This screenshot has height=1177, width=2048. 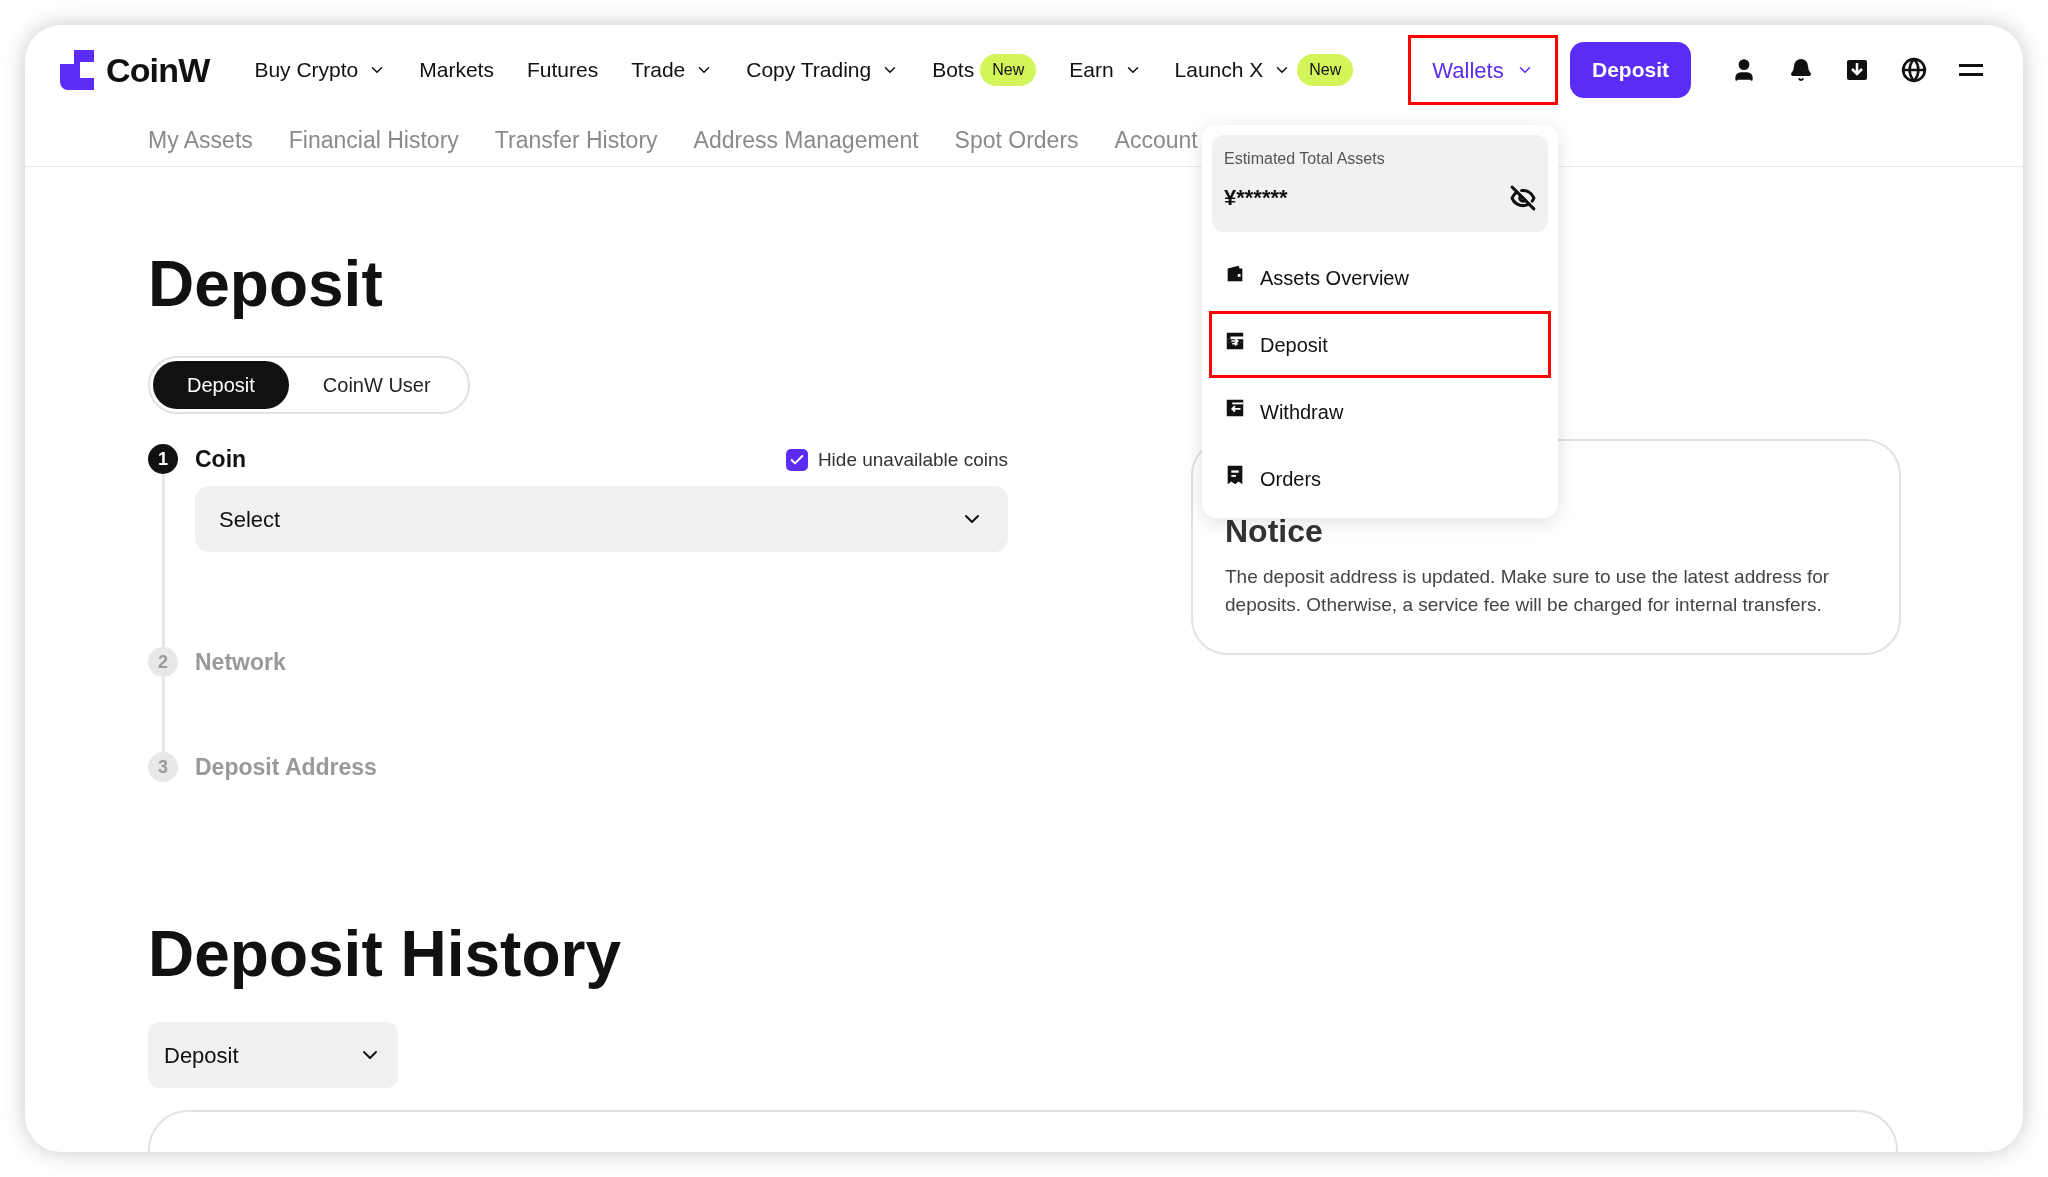 I want to click on nav-link: Earn, so click(x=1105, y=70).